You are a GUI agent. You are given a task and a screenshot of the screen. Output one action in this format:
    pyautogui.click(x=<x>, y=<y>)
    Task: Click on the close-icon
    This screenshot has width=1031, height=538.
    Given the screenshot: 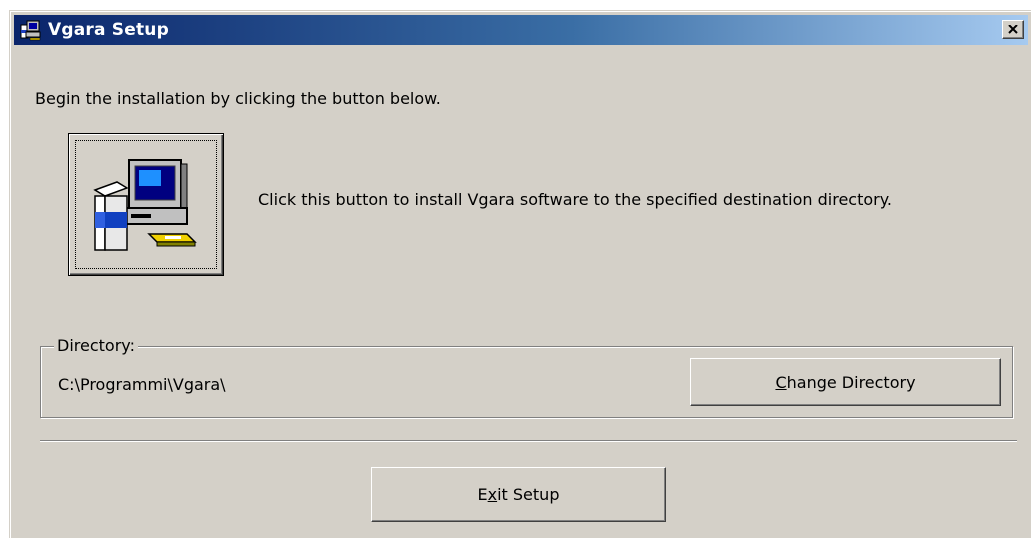 What is the action you would take?
    pyautogui.click(x=1013, y=29)
    